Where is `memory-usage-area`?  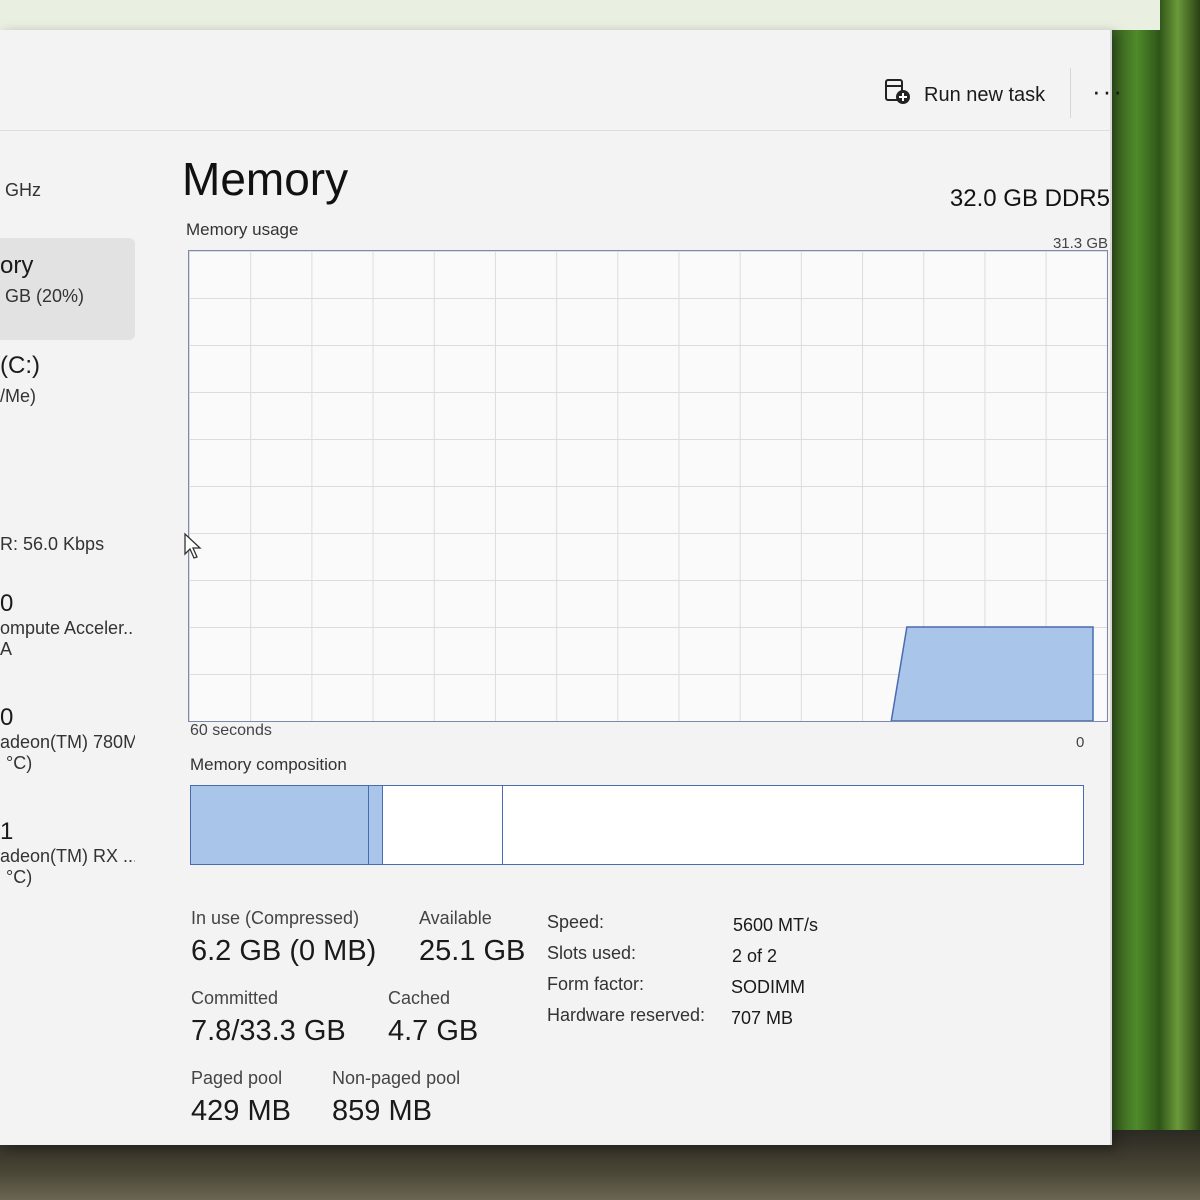
memory-usage-area is located at coordinates (992, 673).